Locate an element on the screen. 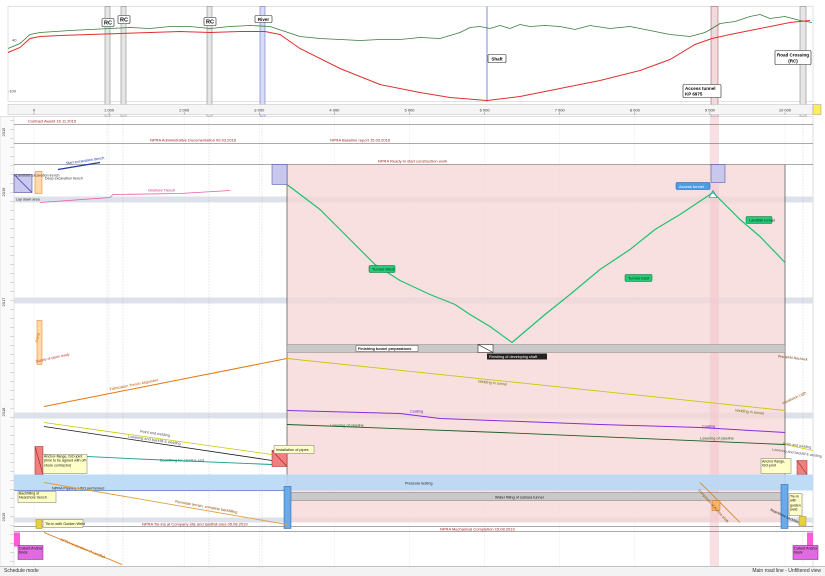  activity-label: Tunnel East is located at coordinates (639, 278).